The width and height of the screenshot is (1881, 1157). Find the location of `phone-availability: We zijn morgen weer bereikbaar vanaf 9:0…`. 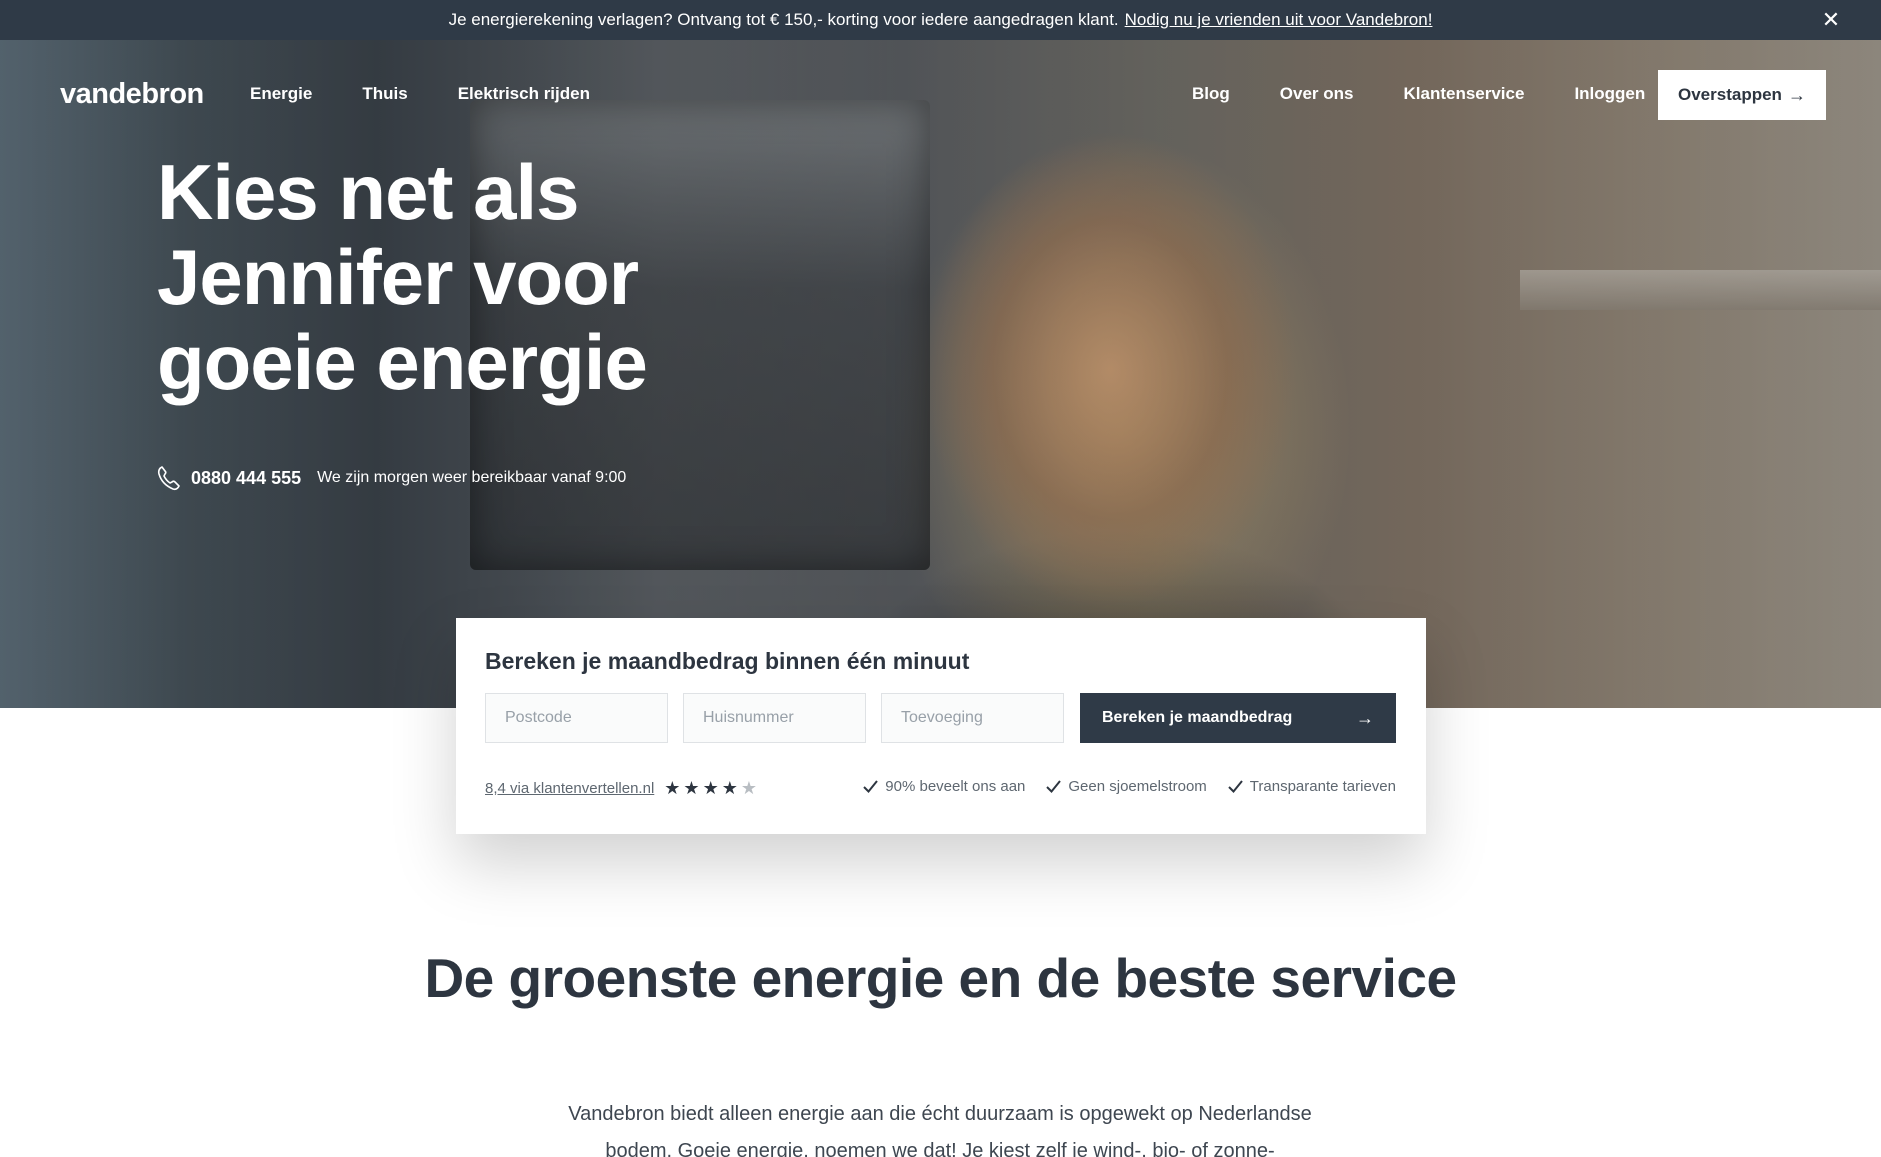

phone-availability: We zijn morgen weer bereikbaar vanaf 9:0… is located at coordinates (472, 477).